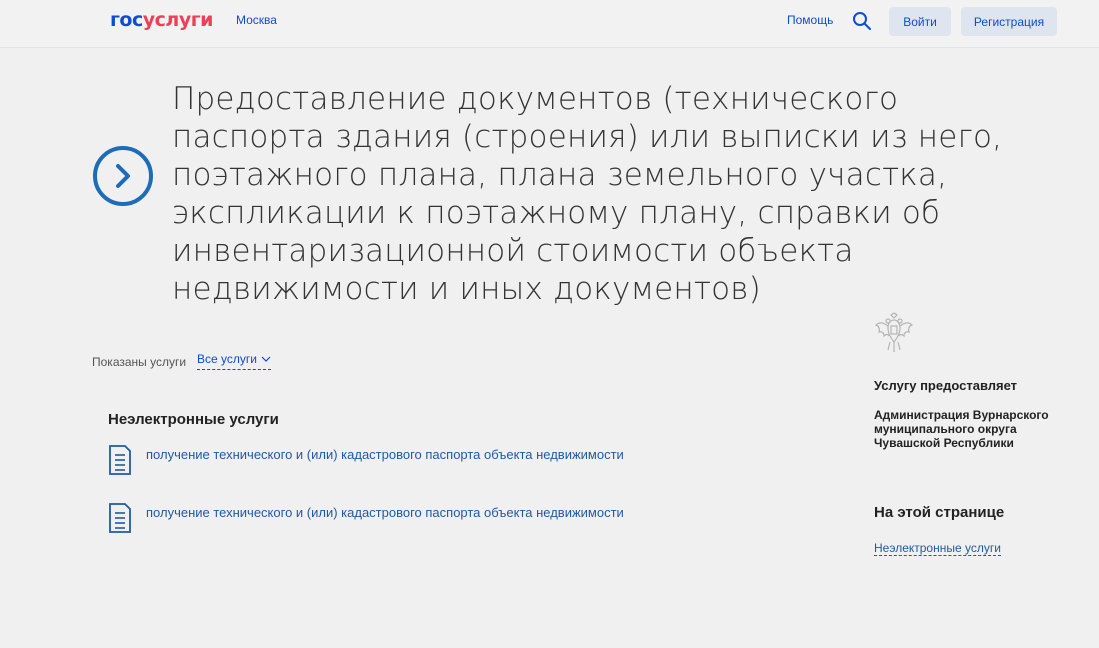 The width and height of the screenshot is (1099, 648). I want to click on search-icon, so click(862, 21).